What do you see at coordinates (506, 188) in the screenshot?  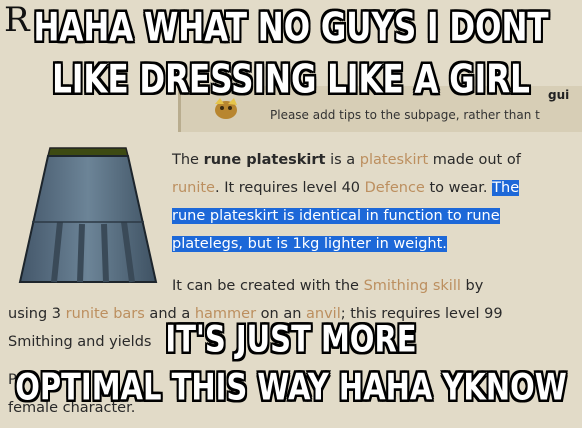 I see `highlighted-text: The` at bounding box center [506, 188].